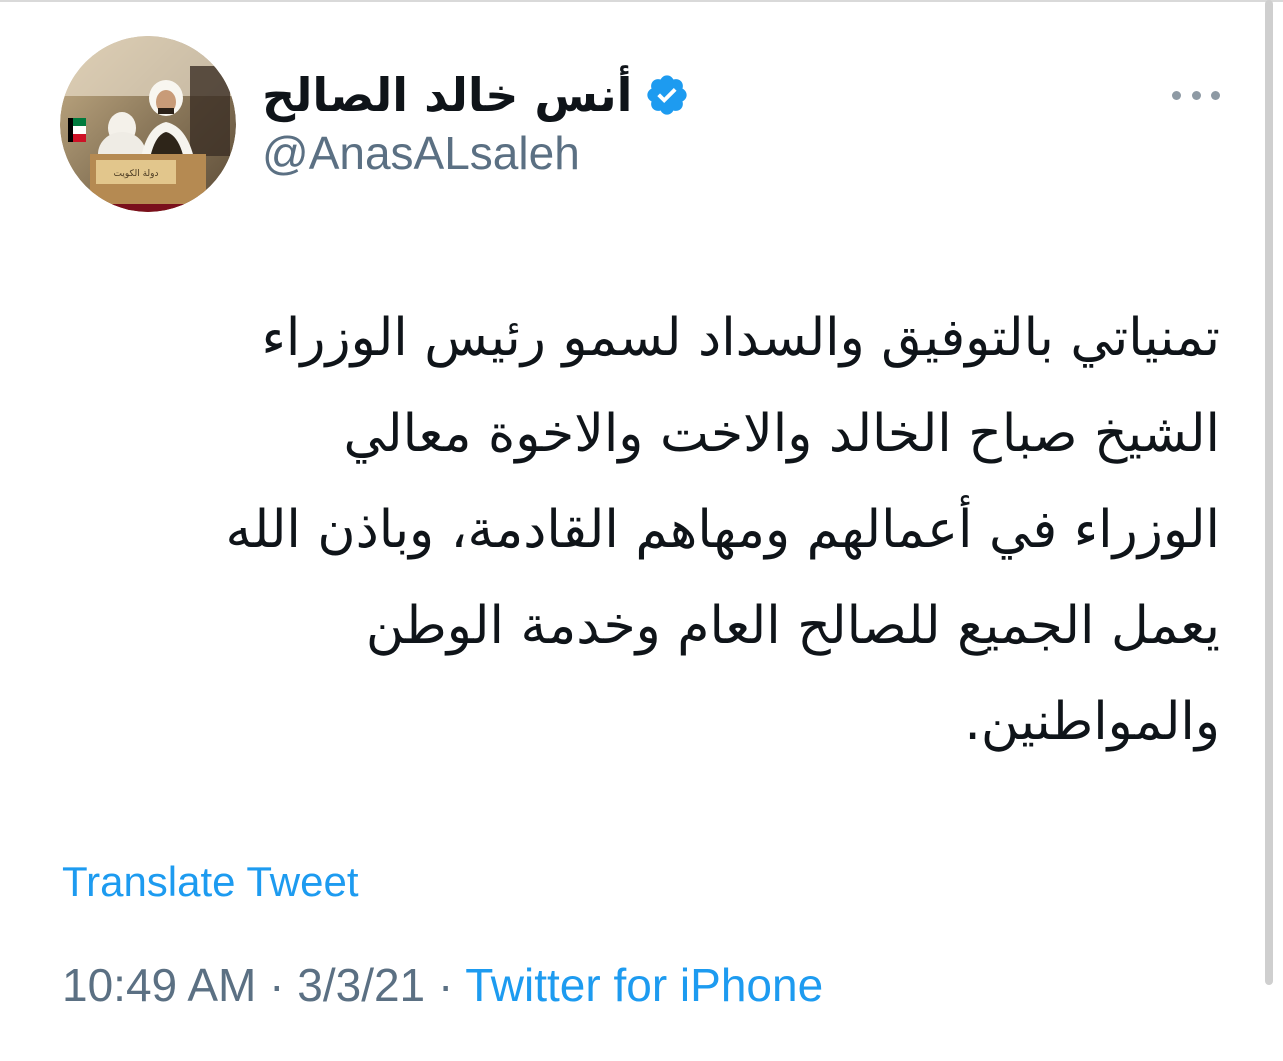 The image size is (1283, 1061). What do you see at coordinates (447, 95) in the screenshot?
I see `author-display-name: أنس خالد الصالح` at bounding box center [447, 95].